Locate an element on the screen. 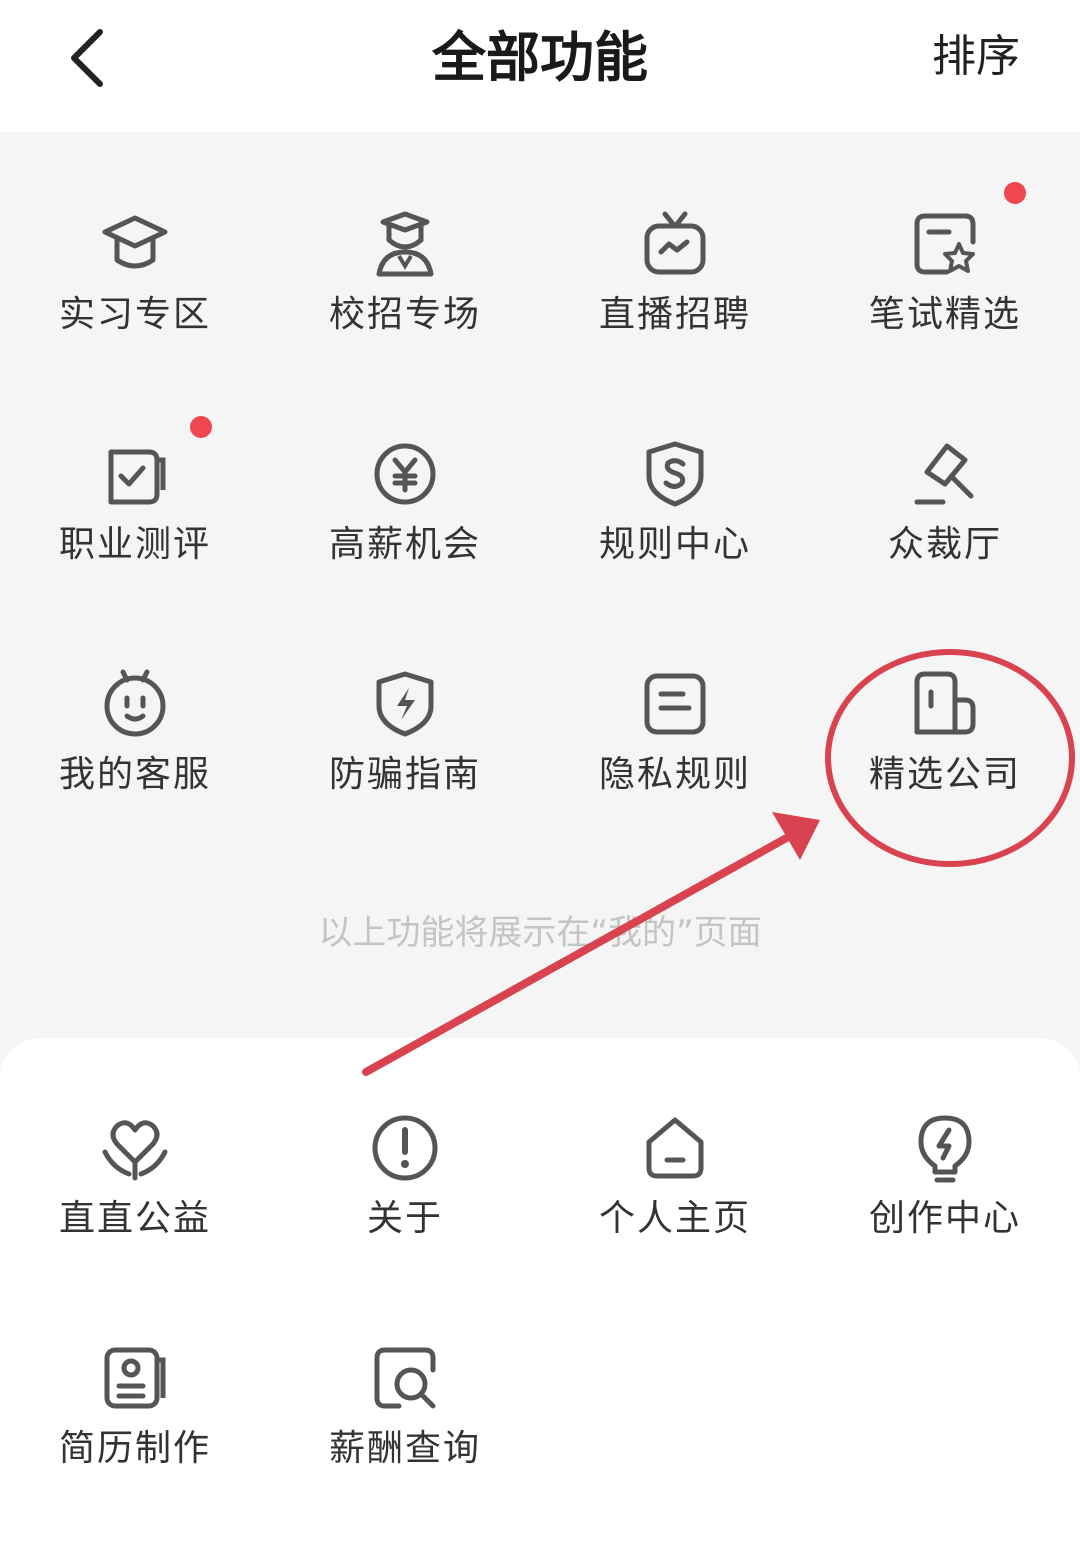 Image resolution: width=1080 pixels, height=1564 pixels. function-label: 简历制作 is located at coordinates (134, 1448).